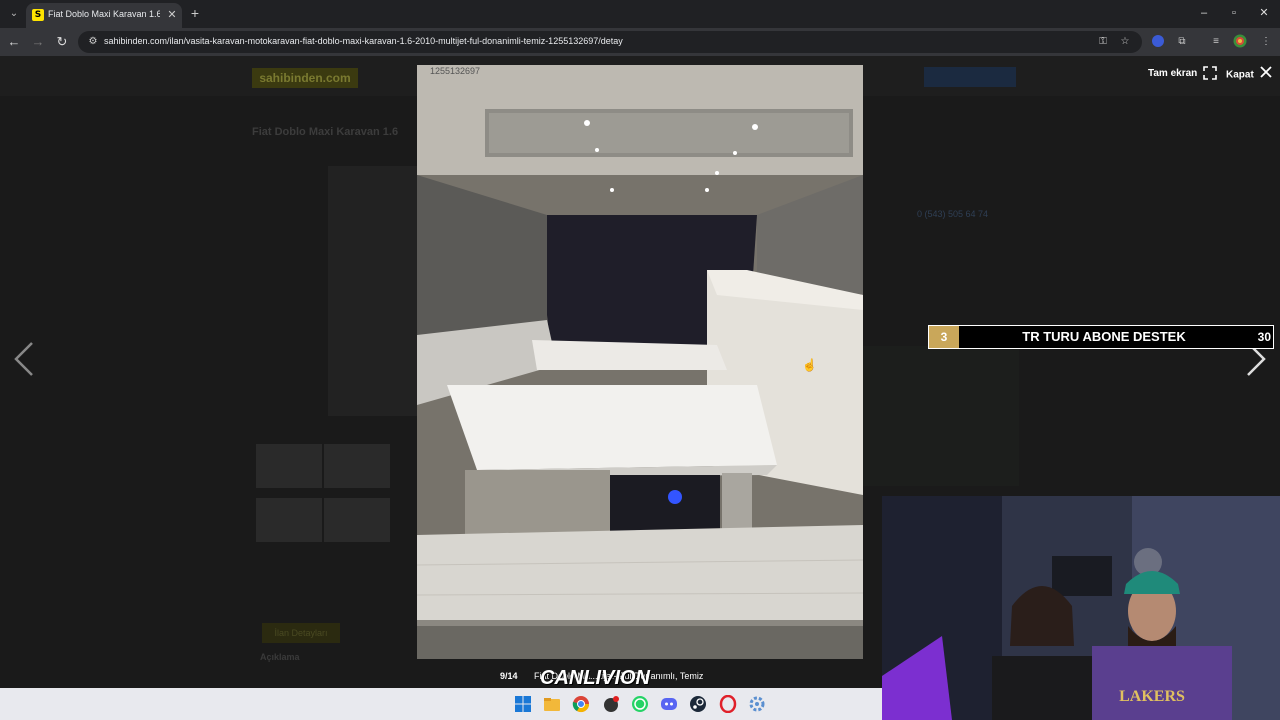  Describe the element at coordinates (1182, 42) in the screenshot. I see `extensions-puzzle-icon: ⧉` at that location.